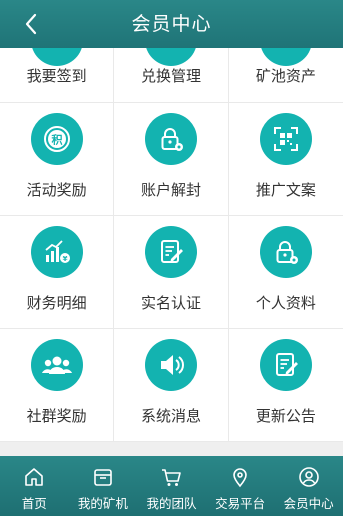 Image resolution: width=343 pixels, height=516 pixels. Describe the element at coordinates (34, 477) in the screenshot. I see `home-icon` at that location.